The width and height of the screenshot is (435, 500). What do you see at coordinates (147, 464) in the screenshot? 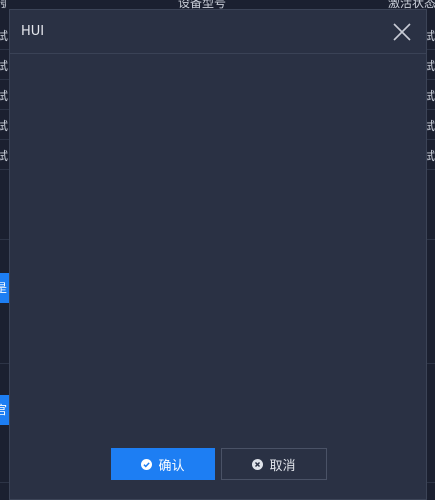
I see `check-circle-icon` at bounding box center [147, 464].